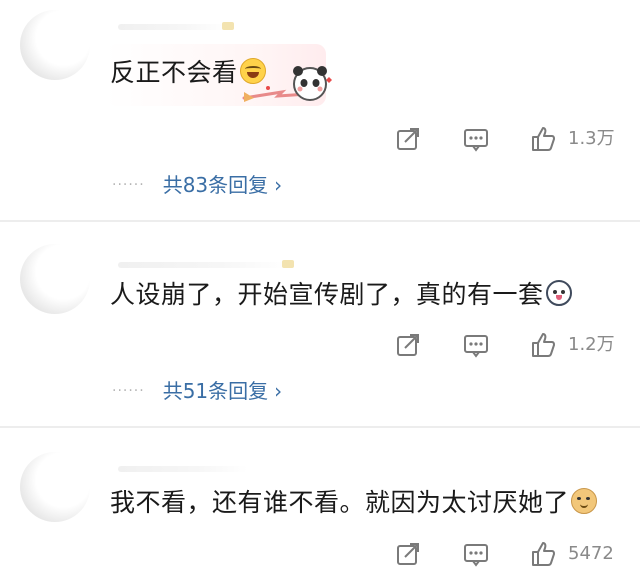 Image resolution: width=640 pixels, height=576 pixels. What do you see at coordinates (320, 345) in the screenshot?
I see `comment-actions: 1.2万` at bounding box center [320, 345].